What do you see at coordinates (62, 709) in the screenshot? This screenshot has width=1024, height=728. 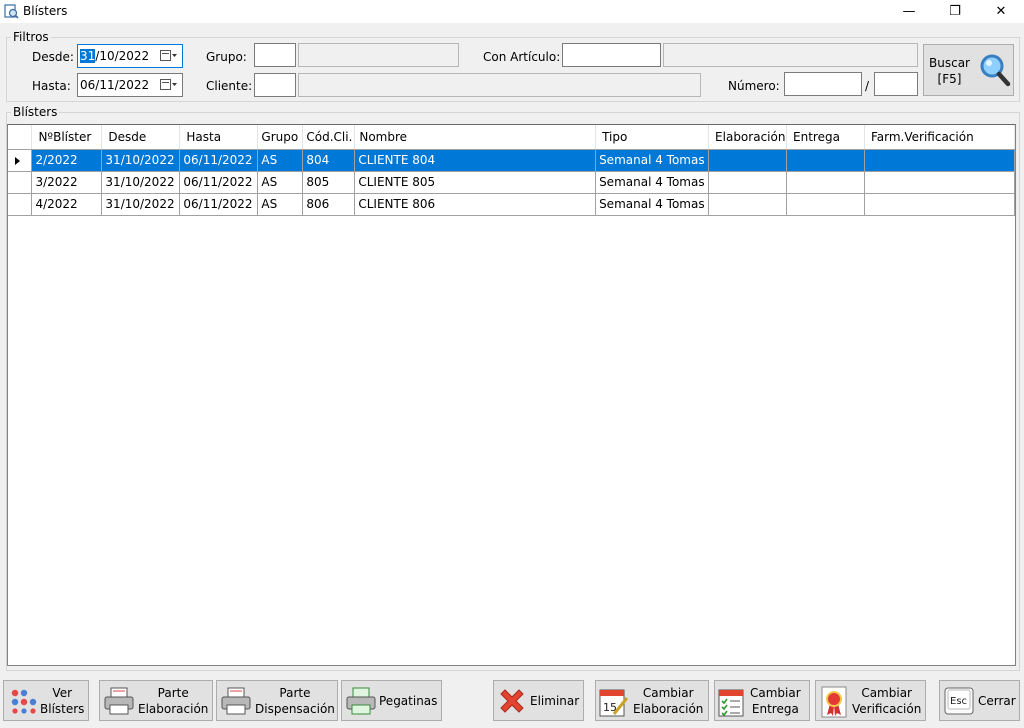 I see `ver-blisters-label-2: Blísters` at bounding box center [62, 709].